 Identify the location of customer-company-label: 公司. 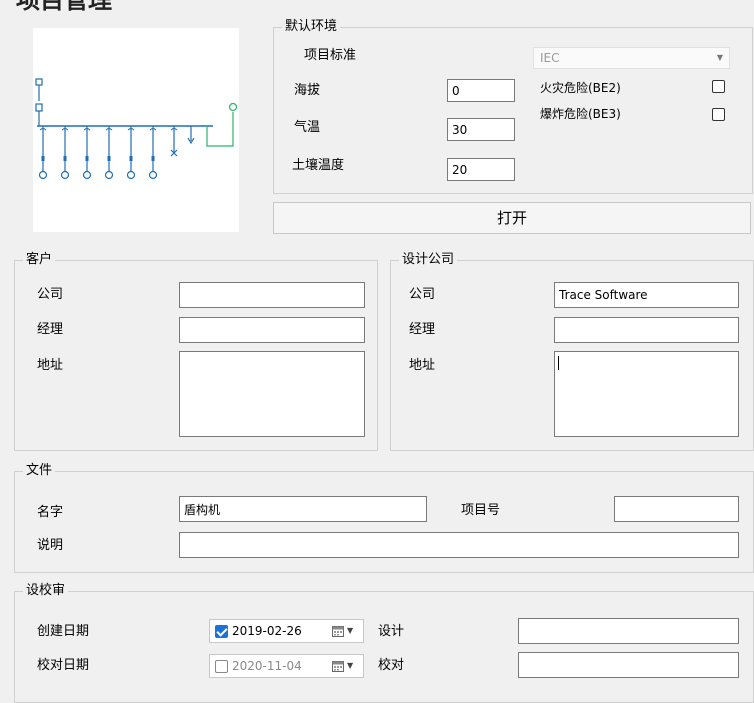
(50, 294).